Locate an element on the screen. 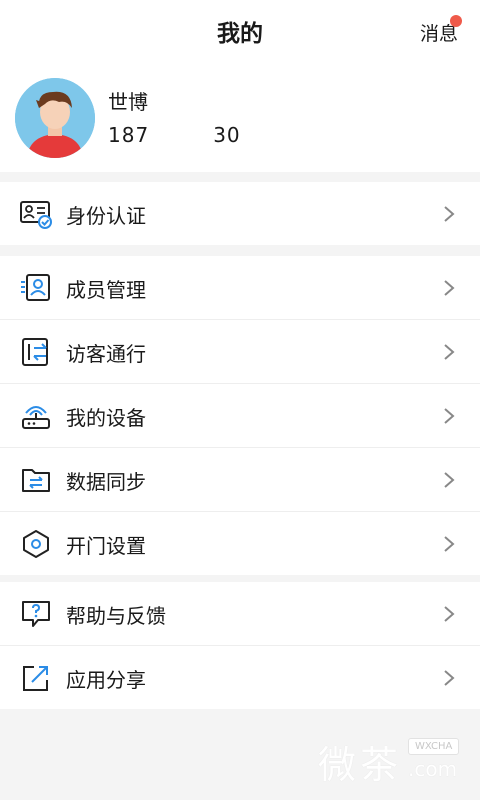 The width and height of the screenshot is (480, 800). device-icon is located at coordinates (36, 417).